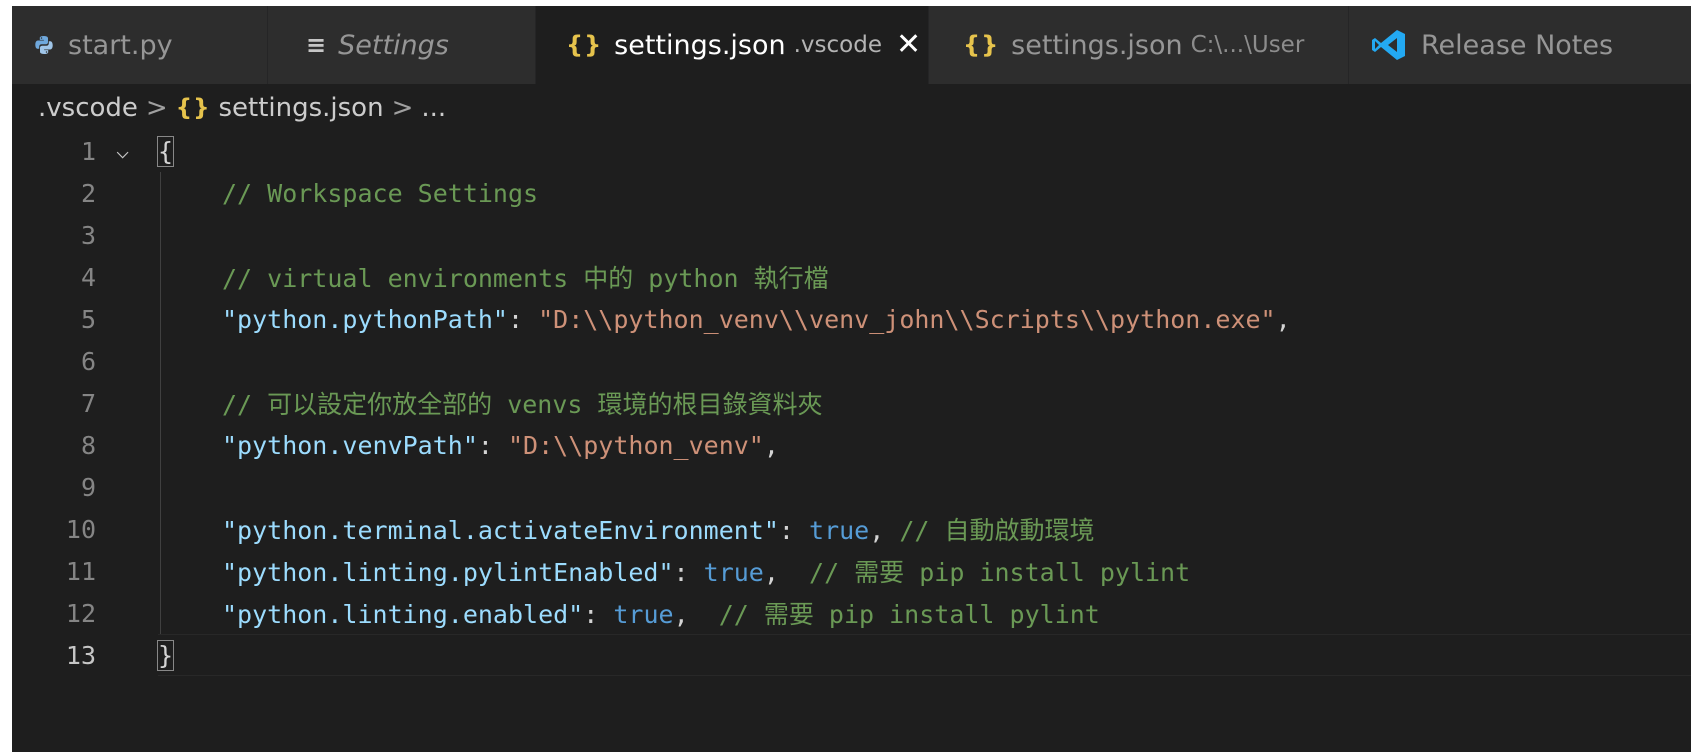 The width and height of the screenshot is (1691, 752). I want to click on fold-chevron-icon: ⌵, so click(122, 151).